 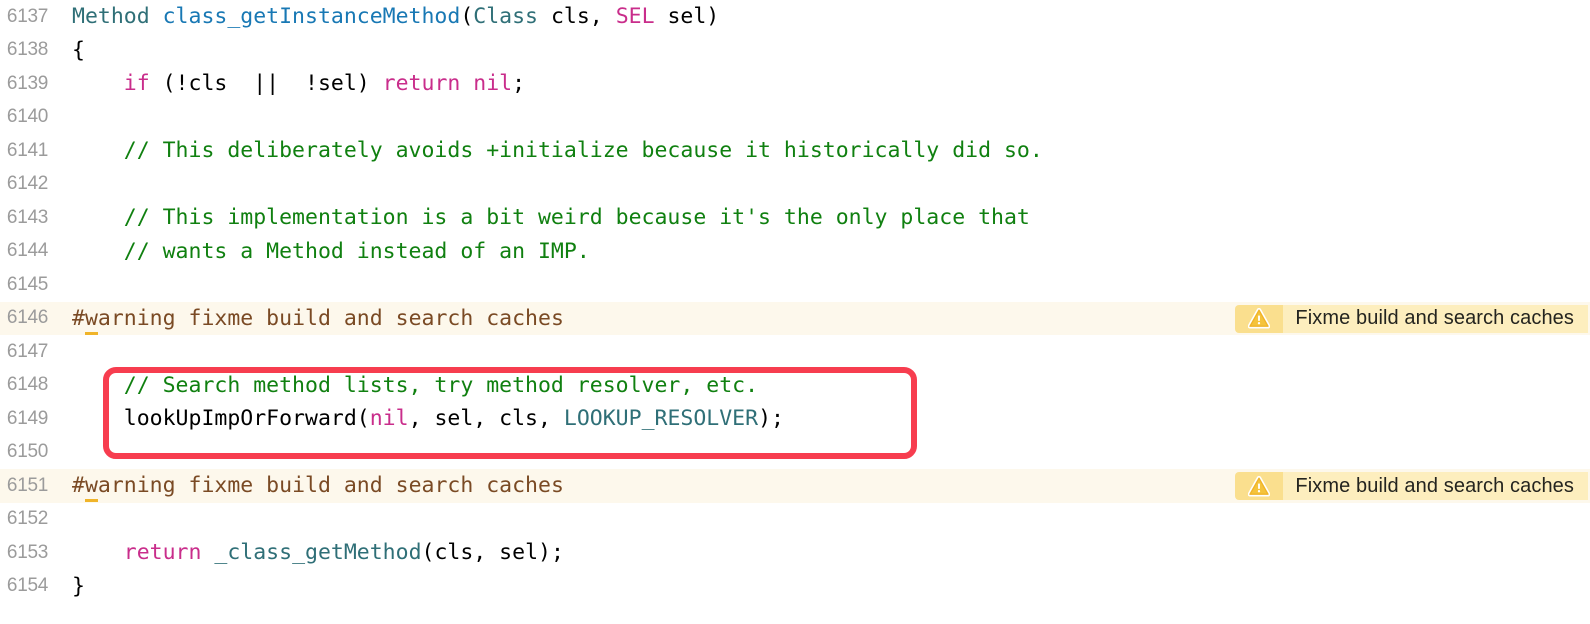 I want to click on code-text: if (!cls || !sel) return nil;, so click(x=824, y=84).